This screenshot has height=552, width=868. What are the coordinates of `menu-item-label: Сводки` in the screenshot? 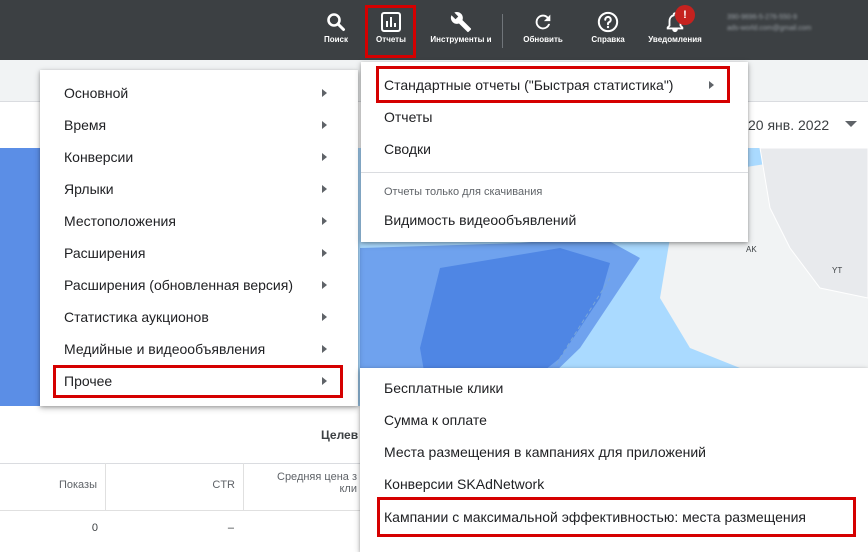 It's located at (407, 149).